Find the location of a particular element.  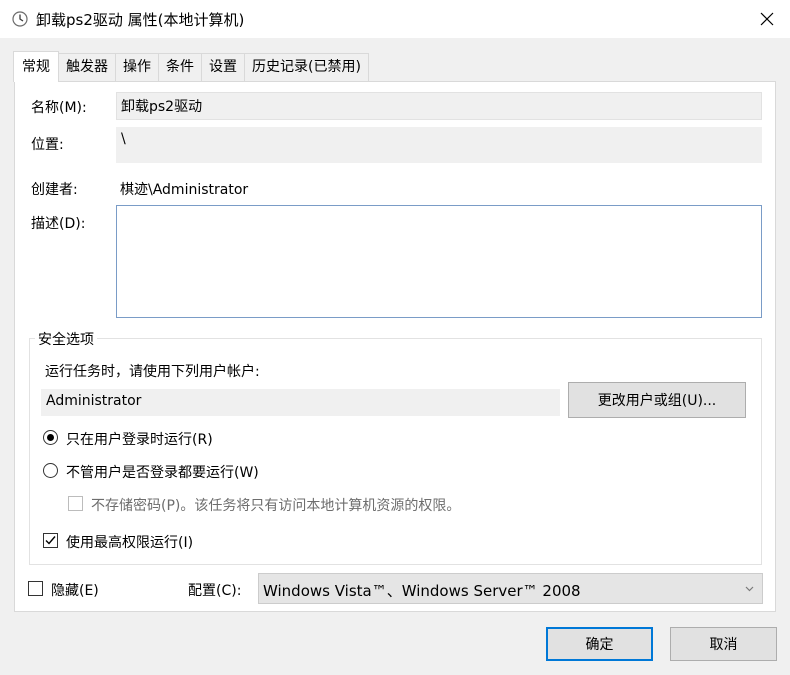

highest-privileges-checkbox is located at coordinates (50, 540).